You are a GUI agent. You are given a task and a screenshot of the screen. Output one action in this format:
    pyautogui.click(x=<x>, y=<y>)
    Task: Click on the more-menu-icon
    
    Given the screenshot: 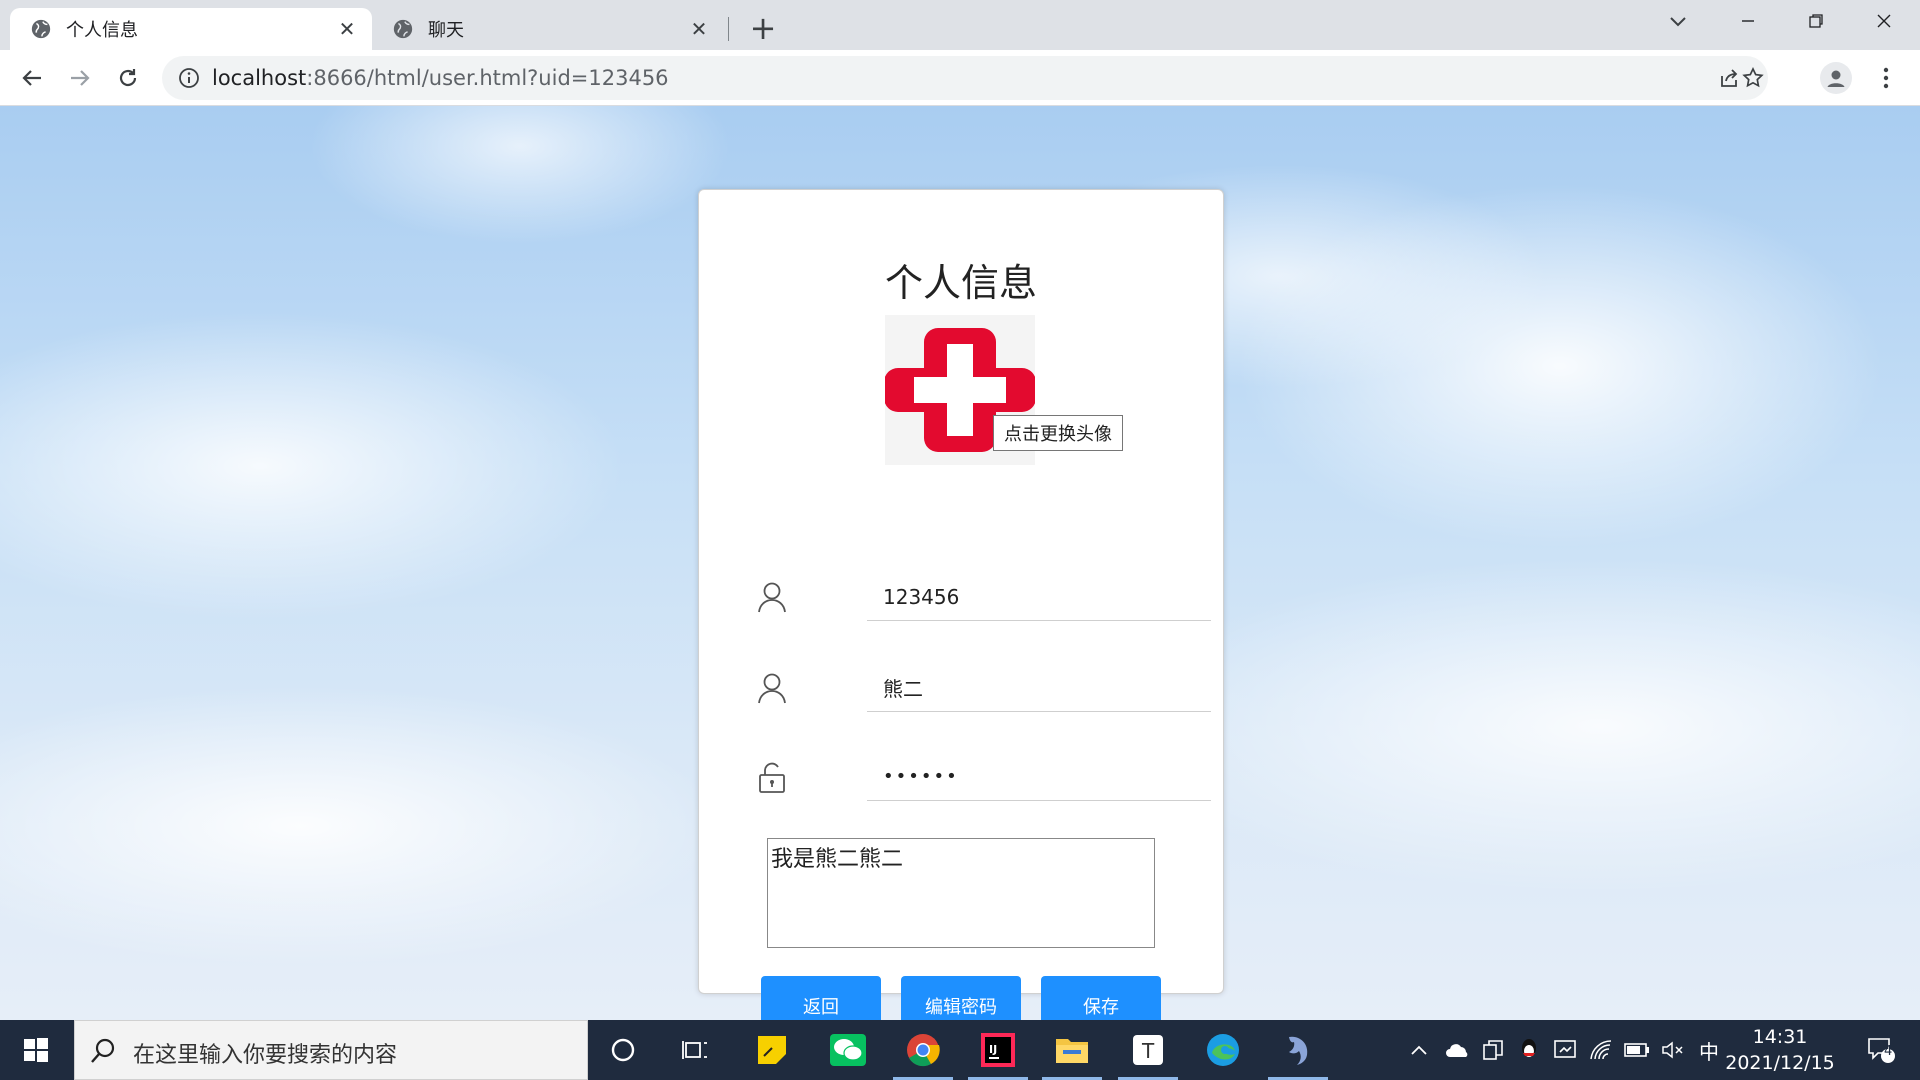 What is the action you would take?
    pyautogui.click(x=1886, y=78)
    